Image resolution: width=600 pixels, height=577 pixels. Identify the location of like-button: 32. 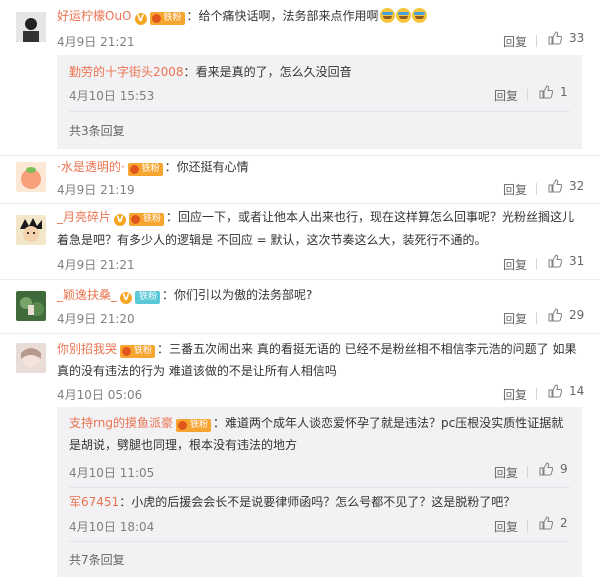
(566, 186).